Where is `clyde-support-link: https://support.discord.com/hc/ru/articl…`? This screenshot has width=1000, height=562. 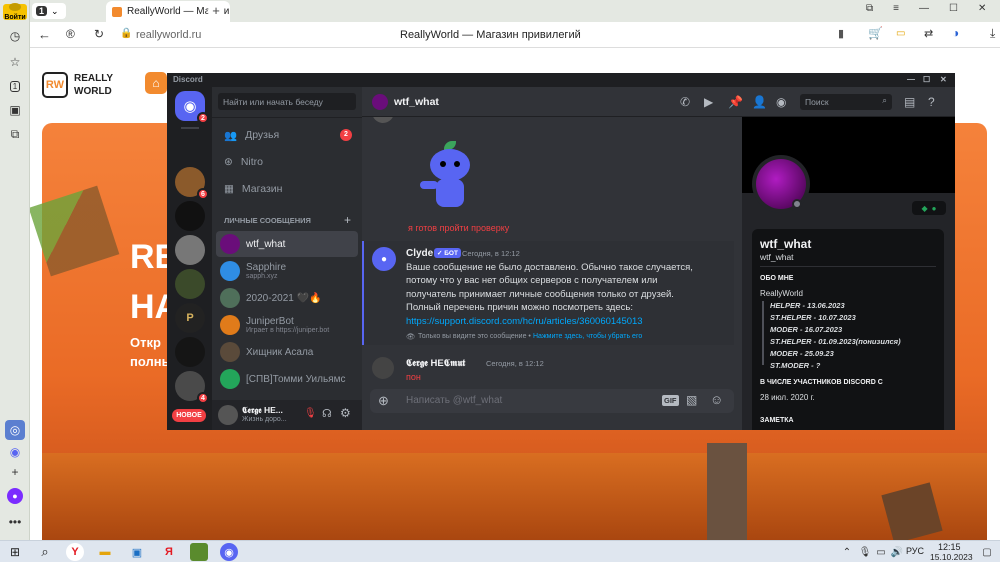
clyde-support-link: https://support.discord.com/hc/ru/articl… is located at coordinates (524, 321).